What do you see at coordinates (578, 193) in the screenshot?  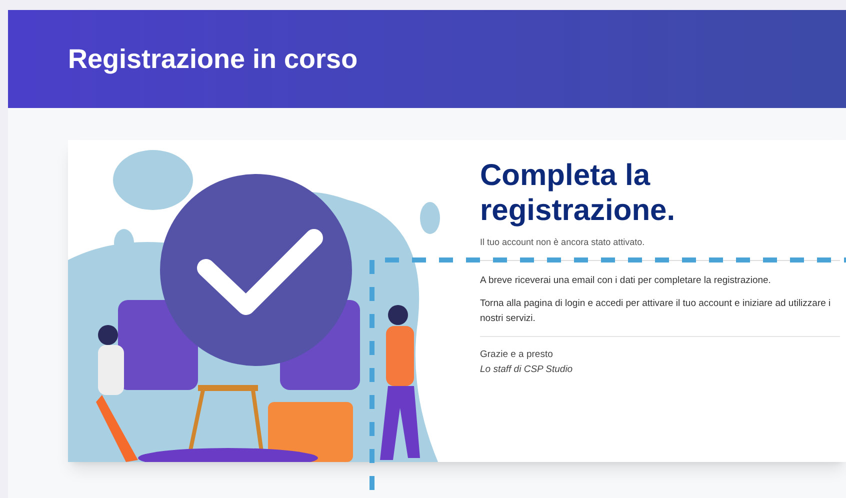 I see `card-heading: Completa la registrazione.` at bounding box center [578, 193].